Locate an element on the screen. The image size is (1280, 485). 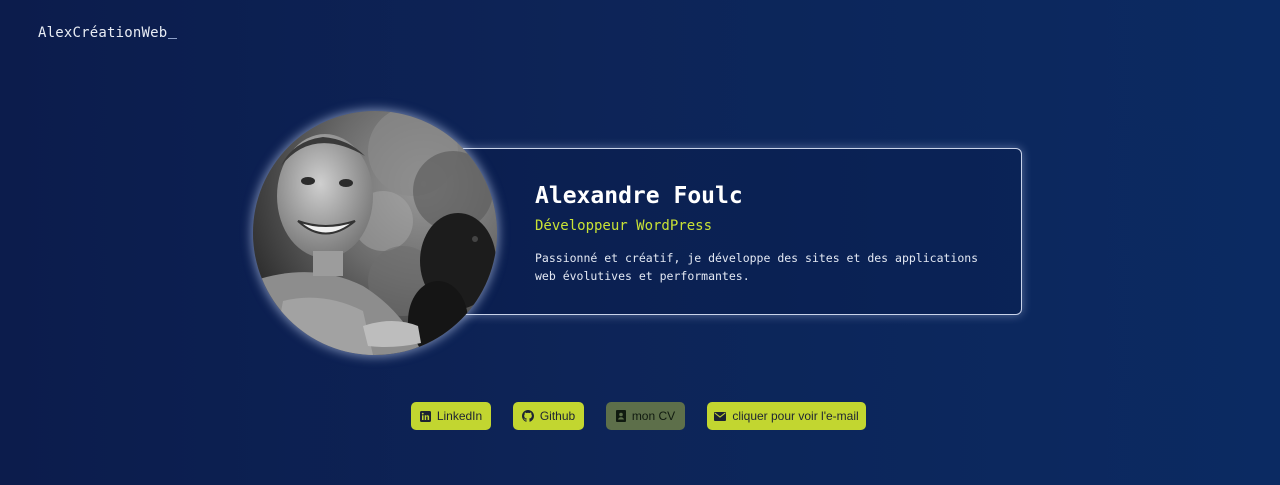
github-icon is located at coordinates (527, 416).